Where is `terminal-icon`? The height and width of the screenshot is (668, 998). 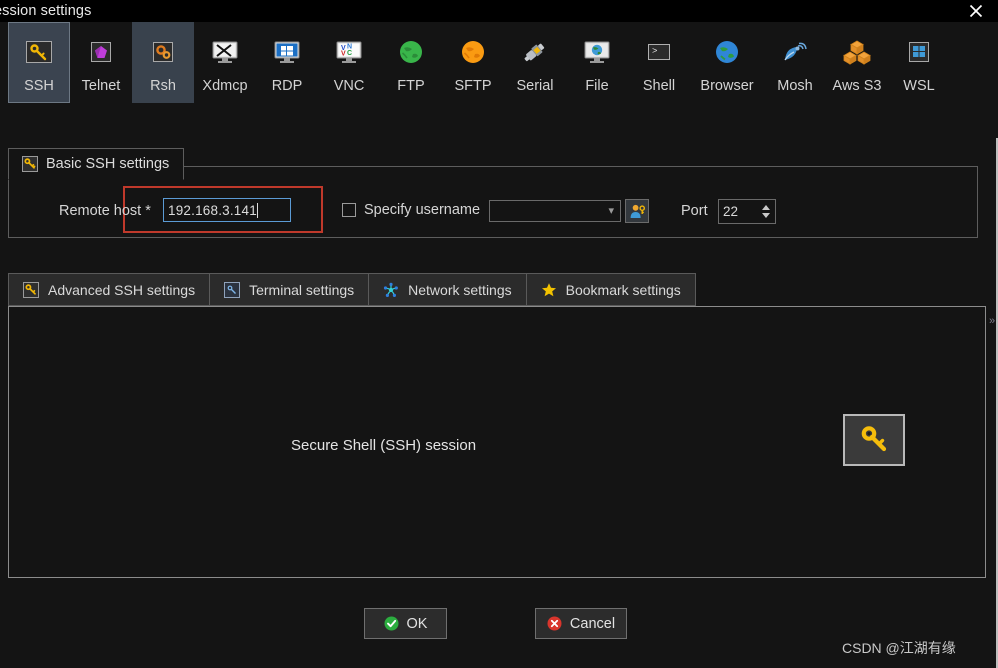
terminal-icon is located at coordinates (232, 289).